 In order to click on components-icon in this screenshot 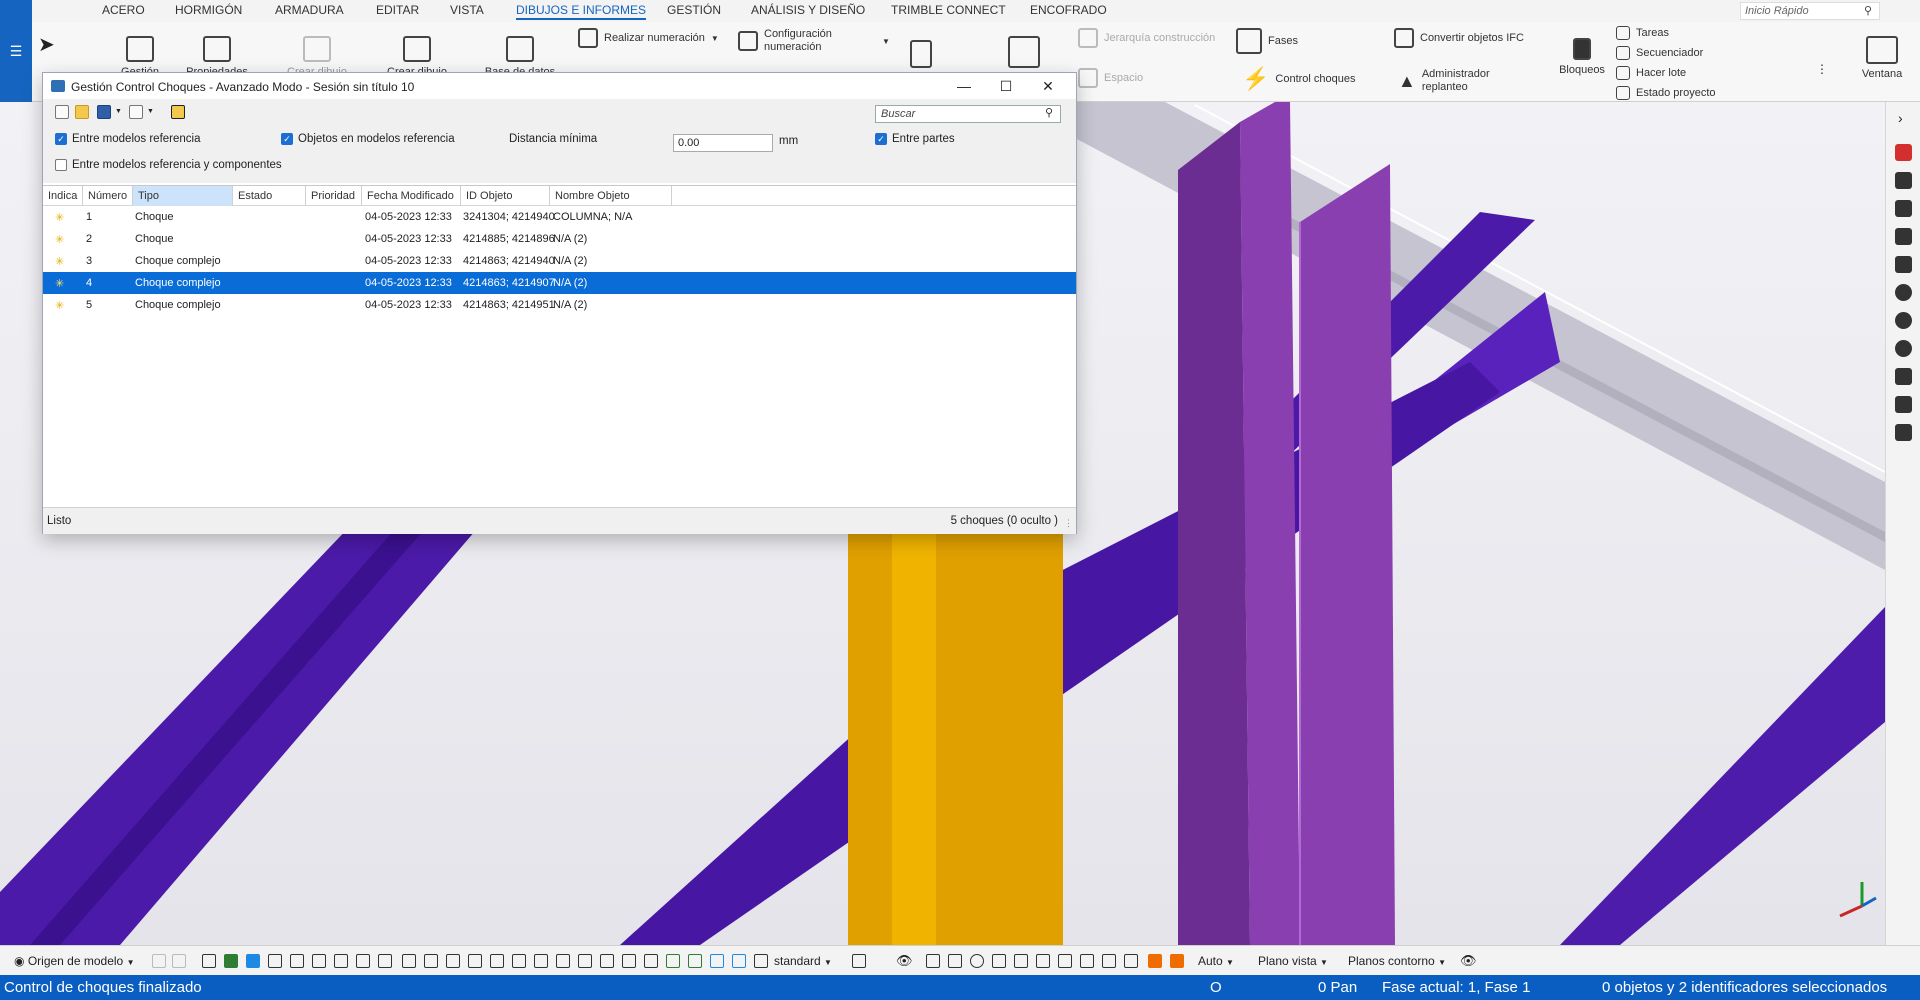, I will do `click(1903, 404)`.